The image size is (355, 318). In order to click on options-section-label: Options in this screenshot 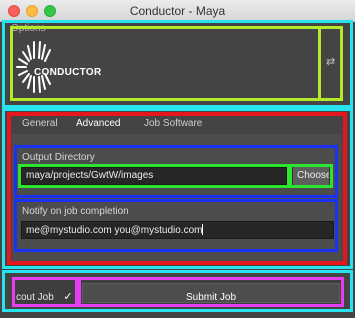, I will do `click(28, 28)`.